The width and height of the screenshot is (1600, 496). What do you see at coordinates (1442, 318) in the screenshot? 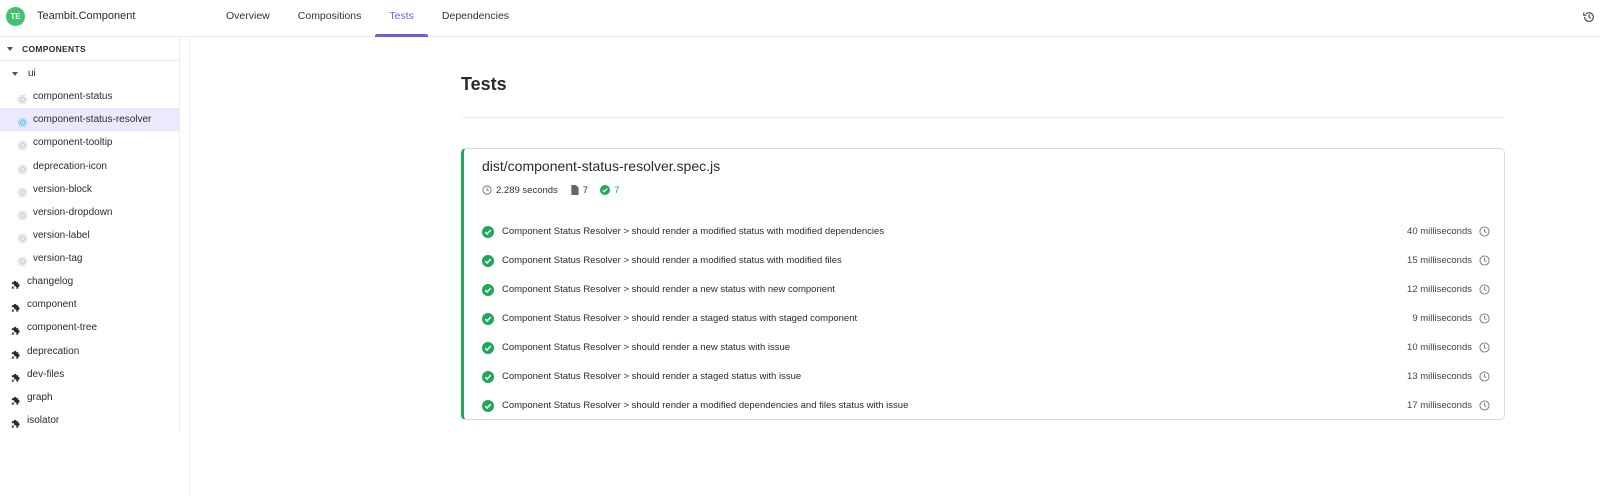
I see `test-duration: 9 milliseconds` at bounding box center [1442, 318].